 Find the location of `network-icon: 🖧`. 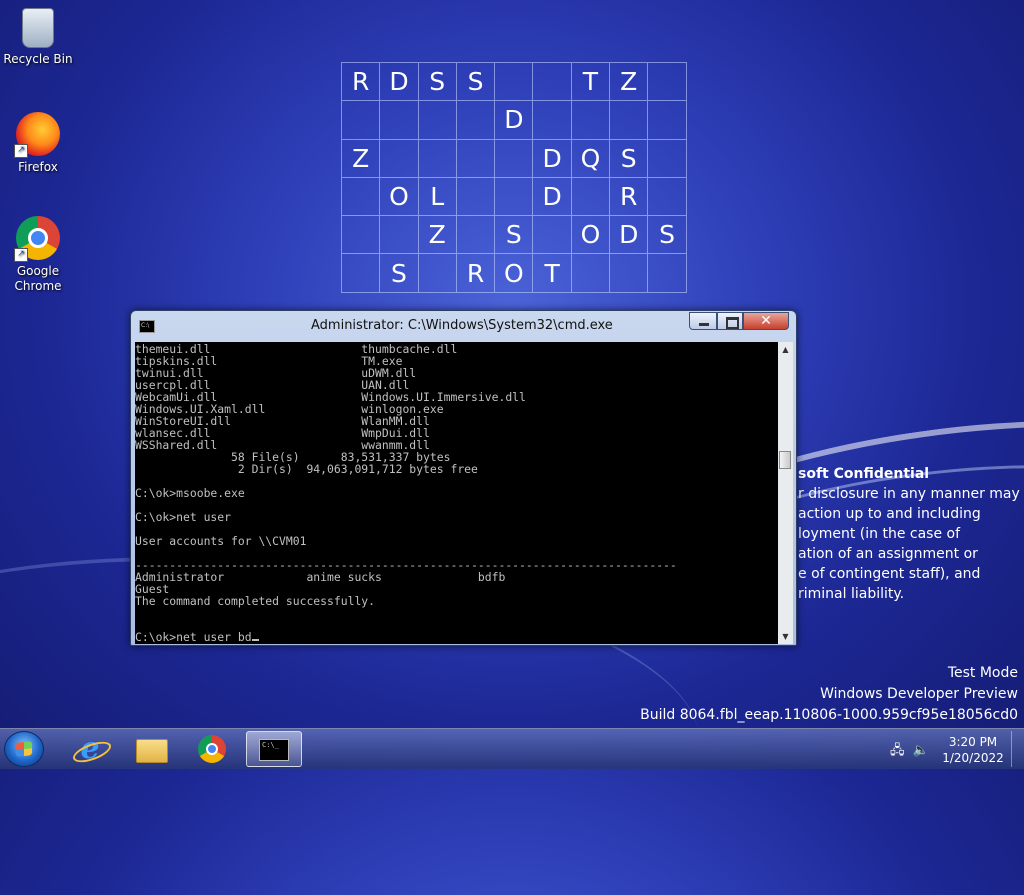

network-icon: 🖧 is located at coordinates (897, 750).